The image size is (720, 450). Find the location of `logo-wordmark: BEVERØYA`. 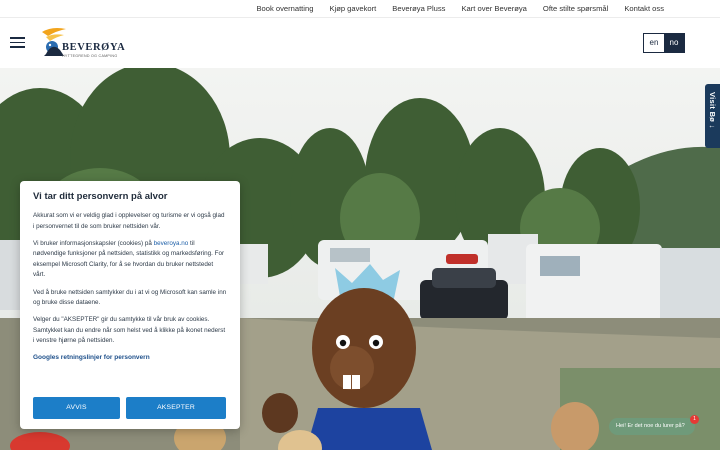

logo-wordmark: BEVERØYA is located at coordinates (94, 47).